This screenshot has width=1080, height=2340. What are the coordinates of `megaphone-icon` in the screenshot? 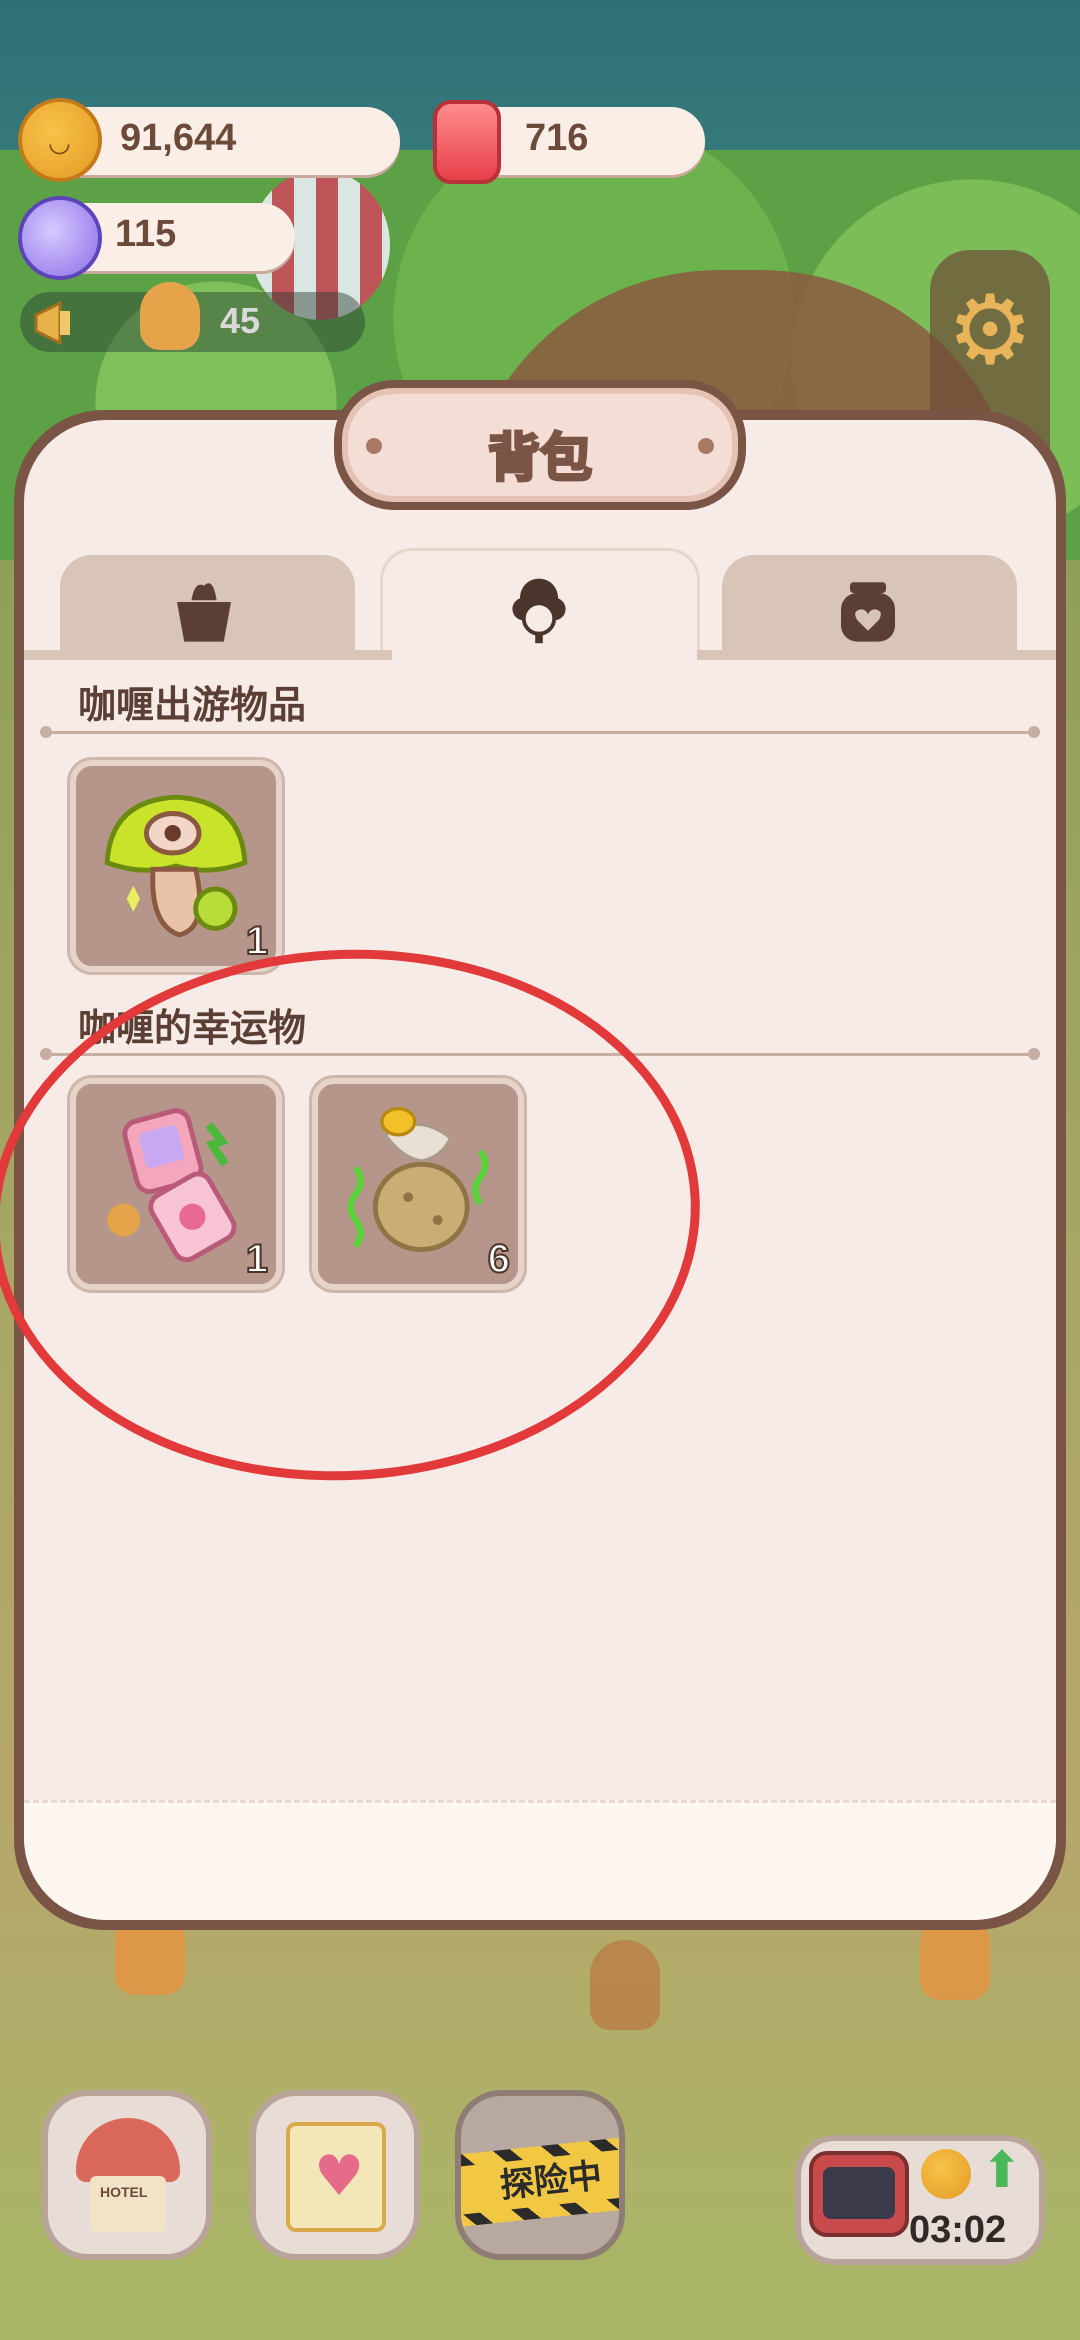 It's located at (60, 323).